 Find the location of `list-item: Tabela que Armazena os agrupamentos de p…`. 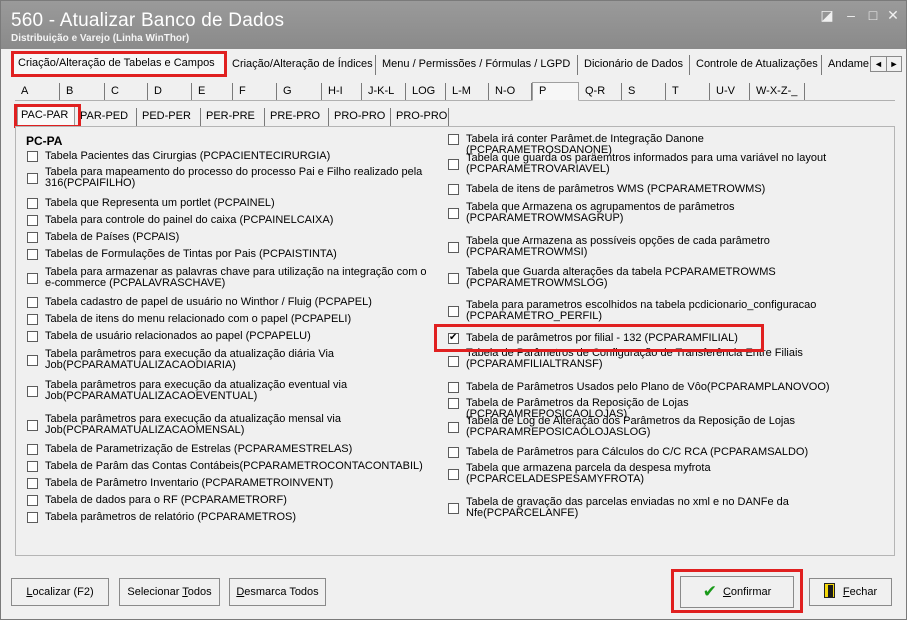

list-item: Tabela que Armazena os agrupamentos de p… is located at coordinates (648, 213).